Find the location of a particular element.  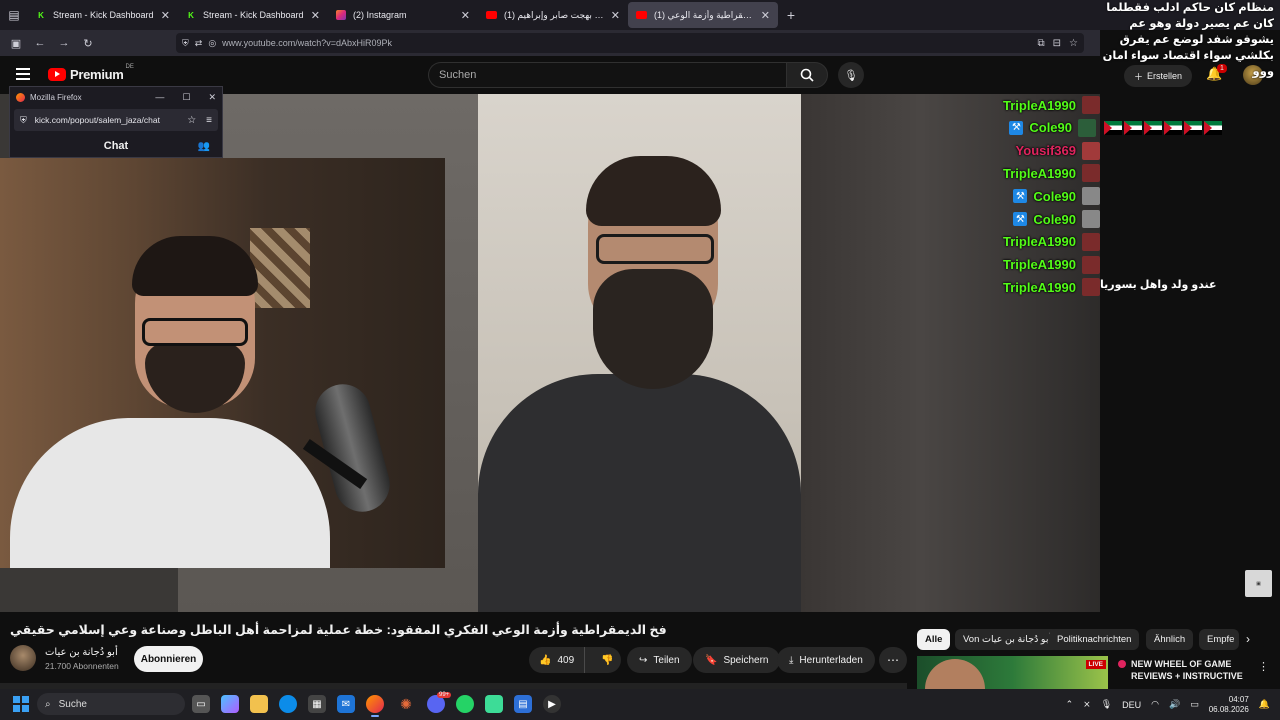

channel-avatar is located at coordinates (23, 658).